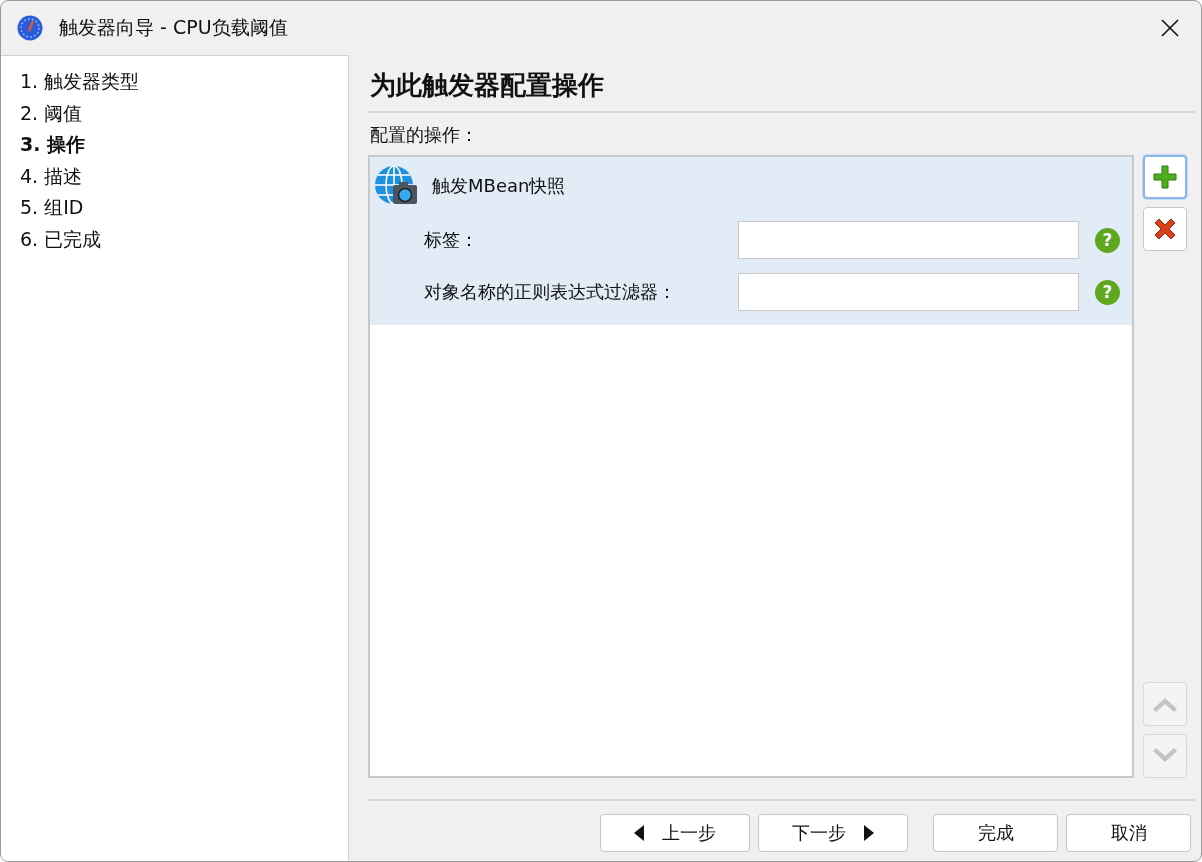 Image resolution: width=1202 pixels, height=862 pixels. What do you see at coordinates (30, 28) in the screenshot?
I see `gauge-icon` at bounding box center [30, 28].